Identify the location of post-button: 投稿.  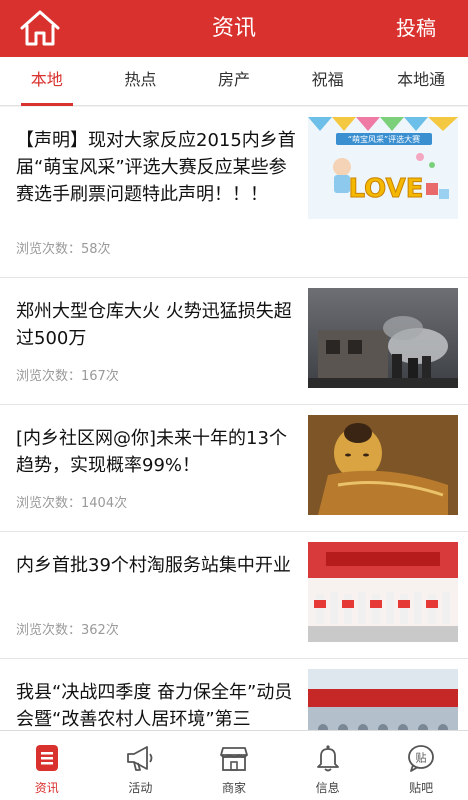
(416, 28).